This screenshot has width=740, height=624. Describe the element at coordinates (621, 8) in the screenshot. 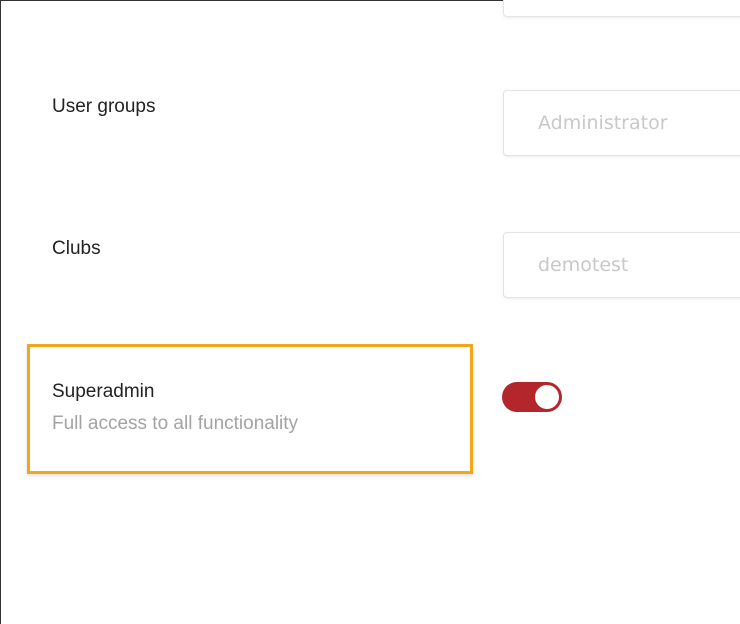

I see `previous-field-partial` at that location.